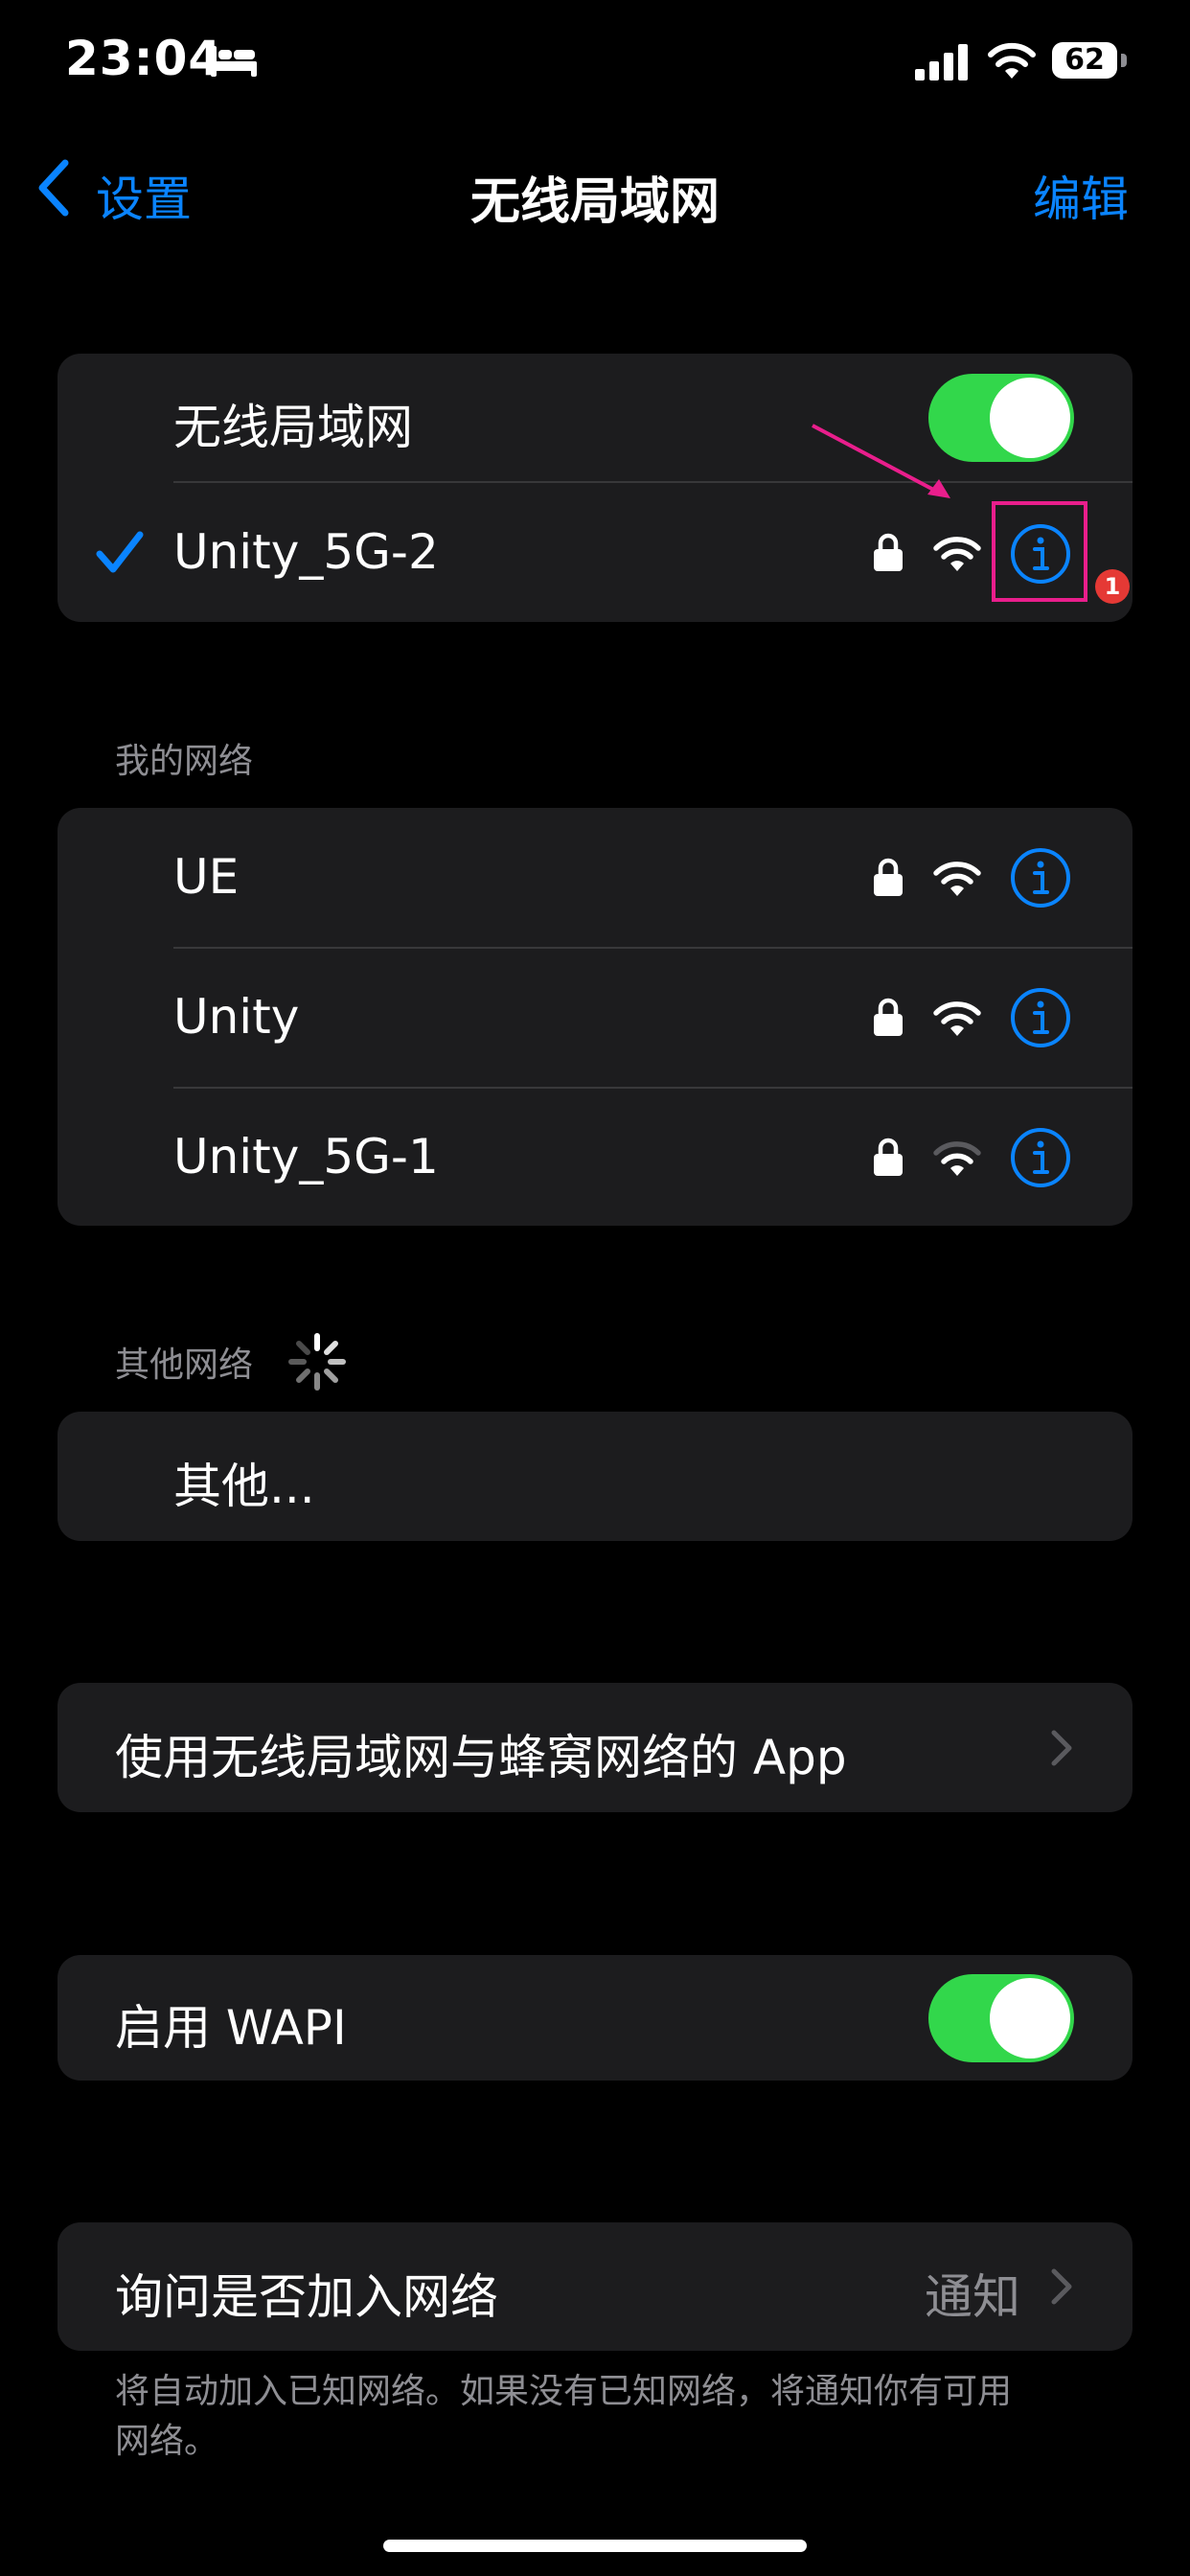 The width and height of the screenshot is (1190, 2576). Describe the element at coordinates (234, 62) in the screenshot. I see `bed-icon` at that location.